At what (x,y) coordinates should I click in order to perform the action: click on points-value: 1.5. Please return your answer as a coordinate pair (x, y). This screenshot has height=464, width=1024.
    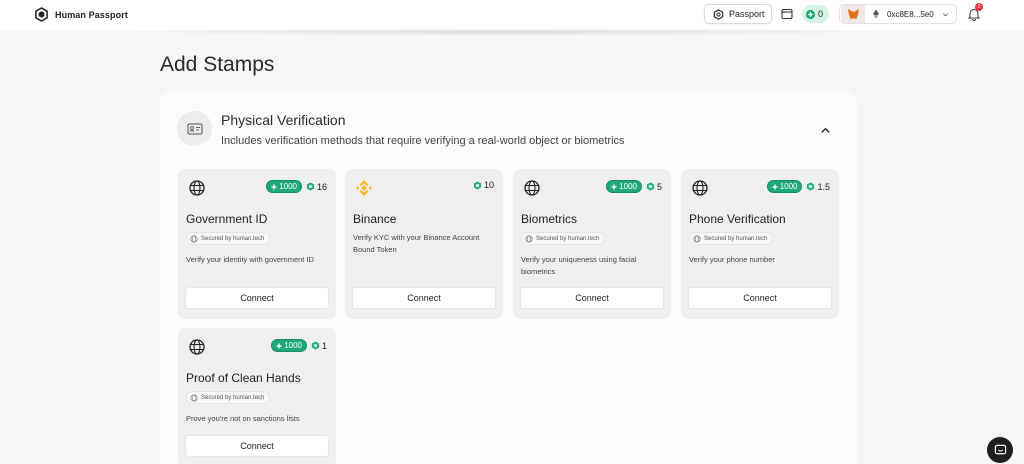
    Looking at the image, I should click on (823, 186).